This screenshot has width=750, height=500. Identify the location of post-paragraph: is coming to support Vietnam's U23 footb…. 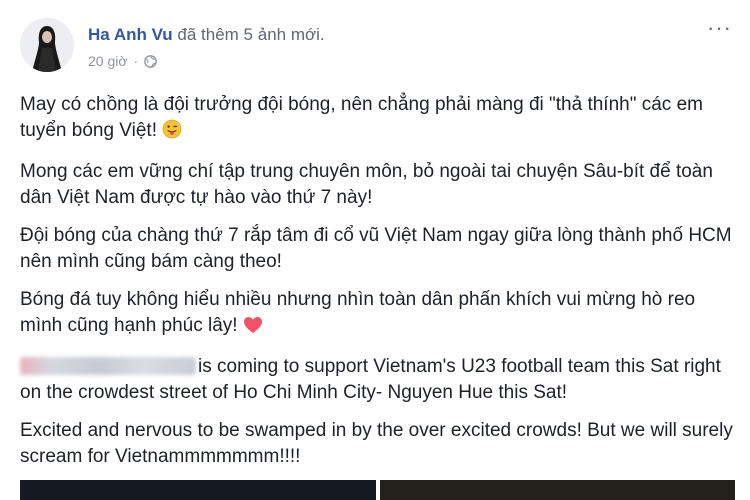
(377, 380).